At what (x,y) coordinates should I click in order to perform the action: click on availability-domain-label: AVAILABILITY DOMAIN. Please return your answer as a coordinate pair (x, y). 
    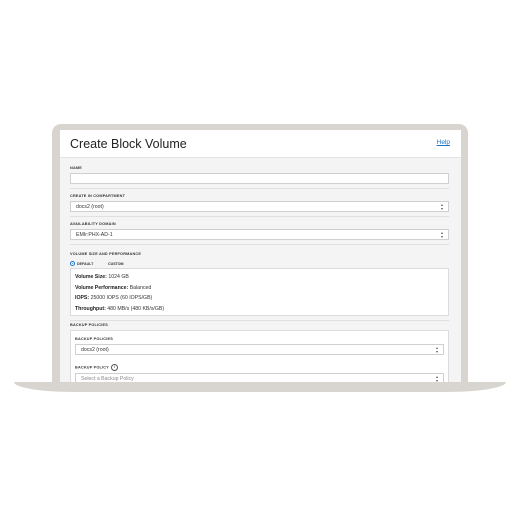
    Looking at the image, I should click on (93, 224).